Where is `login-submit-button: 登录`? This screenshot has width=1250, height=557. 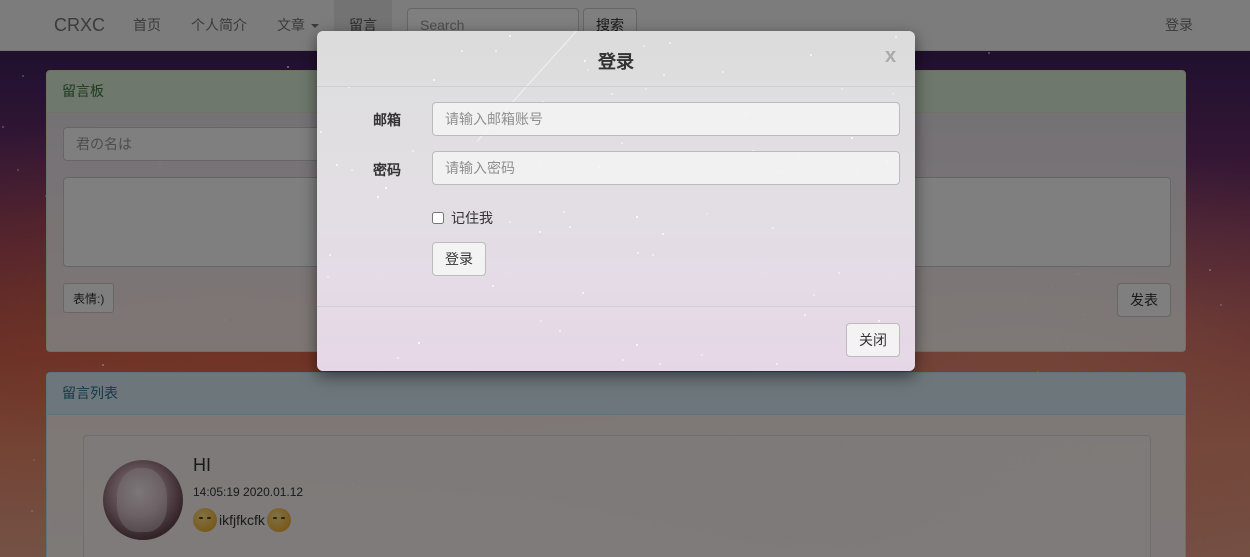
login-submit-button: 登录 is located at coordinates (459, 259).